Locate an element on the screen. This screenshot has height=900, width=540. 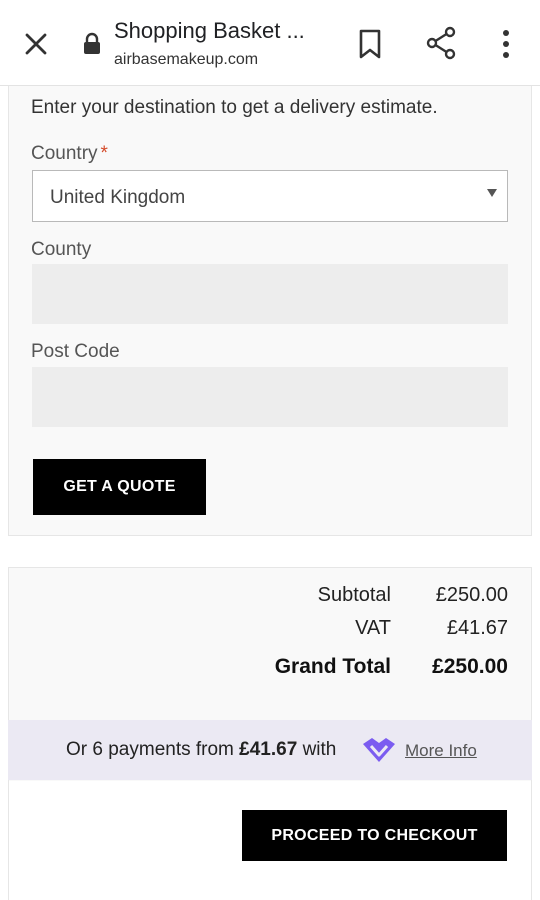
vat-value: £41.67 is located at coordinates (477, 628).